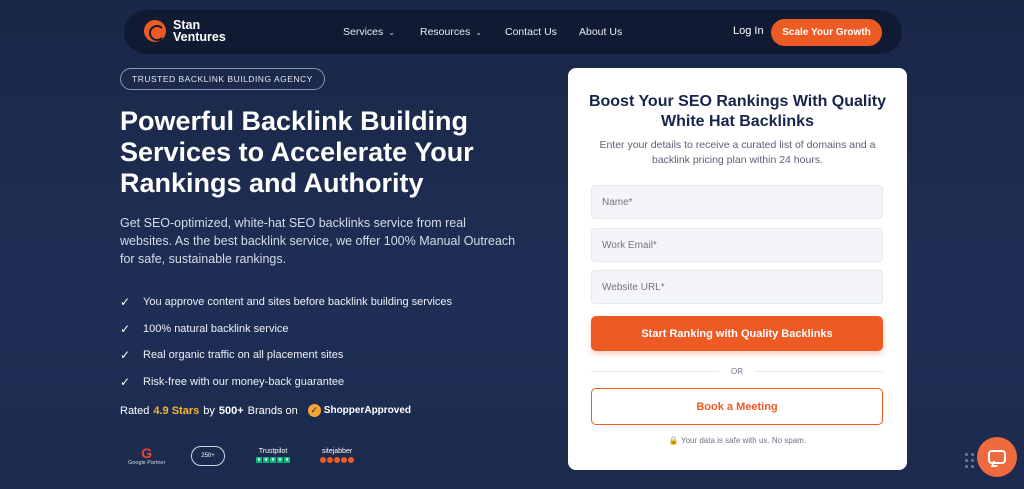 Image resolution: width=1024 pixels, height=489 pixels. Describe the element at coordinates (231, 410) in the screenshot. I see `brands-count: 500+` at that location.